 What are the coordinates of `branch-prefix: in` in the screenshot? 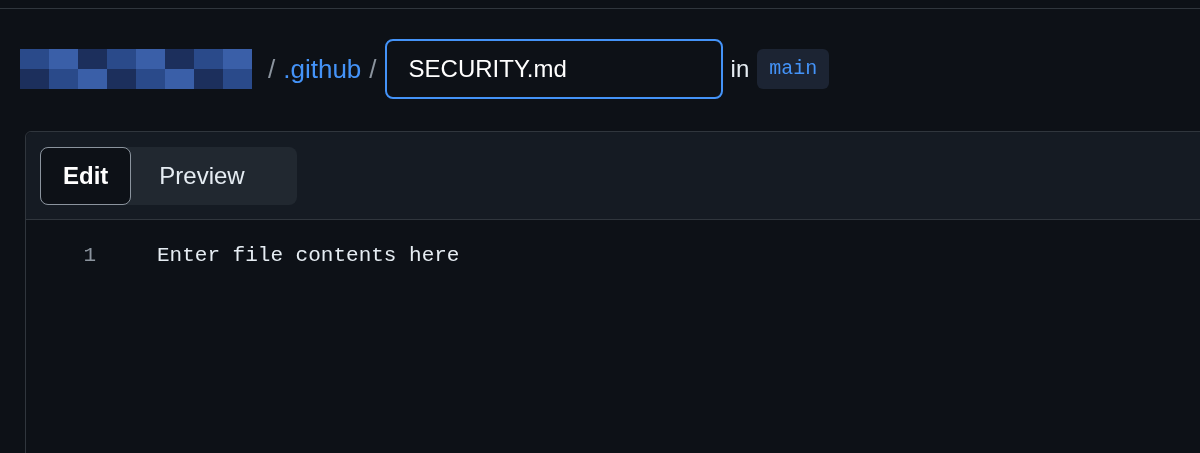 It's located at (740, 69).